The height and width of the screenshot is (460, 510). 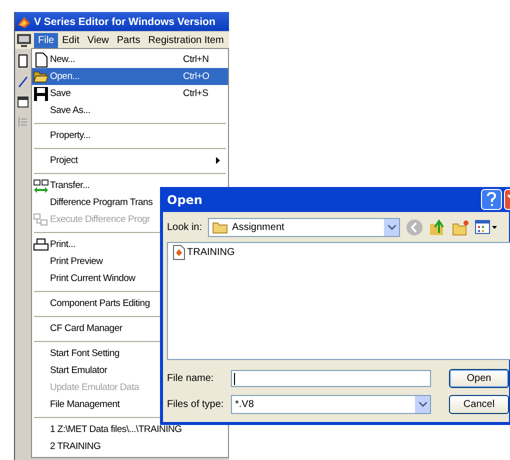 What do you see at coordinates (130, 429) in the screenshot?
I see `menu-item: 1 Z:\MET Data files\...\TRAINING` at bounding box center [130, 429].